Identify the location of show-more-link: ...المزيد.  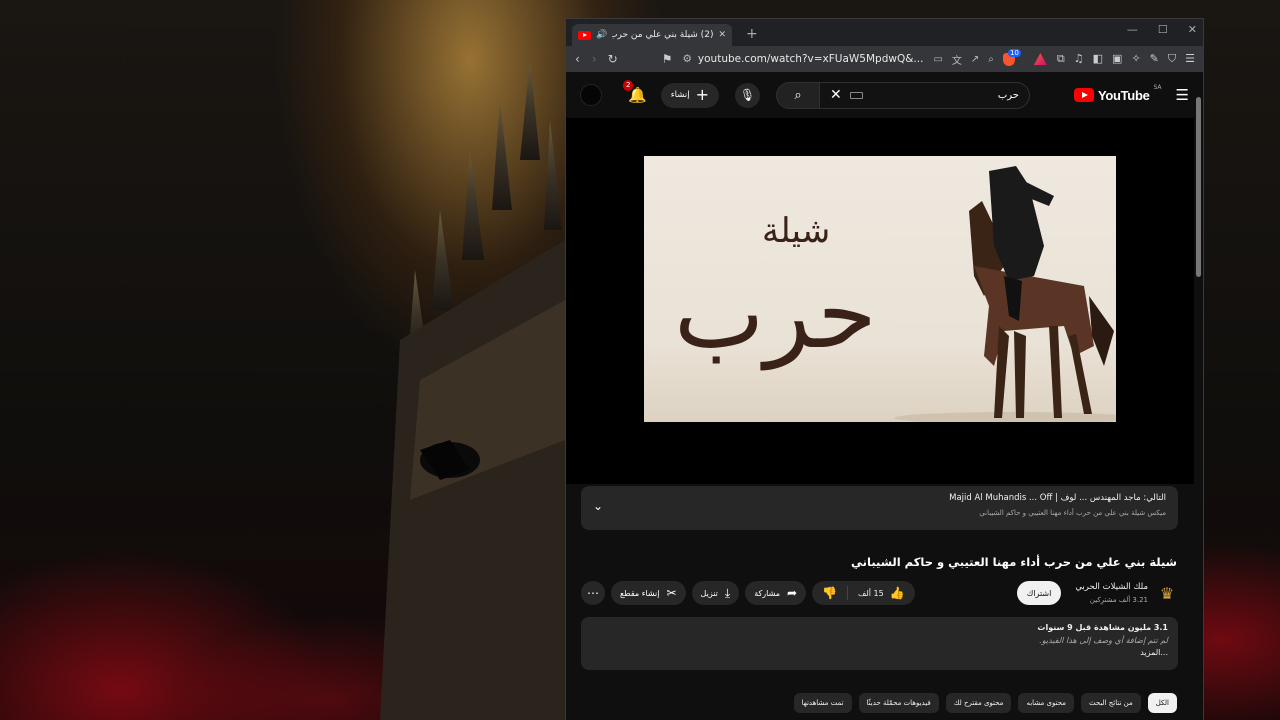
(879, 652).